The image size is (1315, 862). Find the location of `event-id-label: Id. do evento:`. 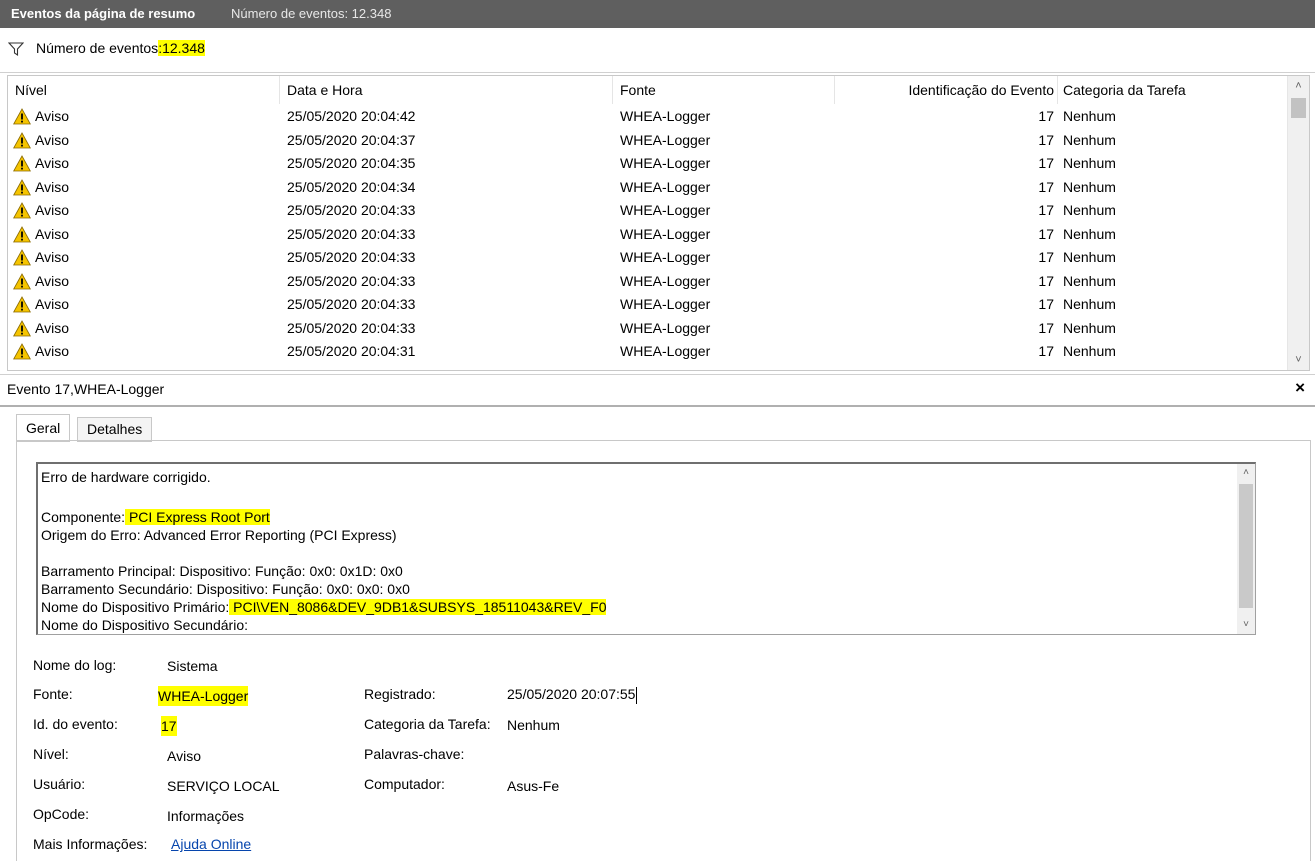

event-id-label: Id. do evento: is located at coordinates (75, 724).